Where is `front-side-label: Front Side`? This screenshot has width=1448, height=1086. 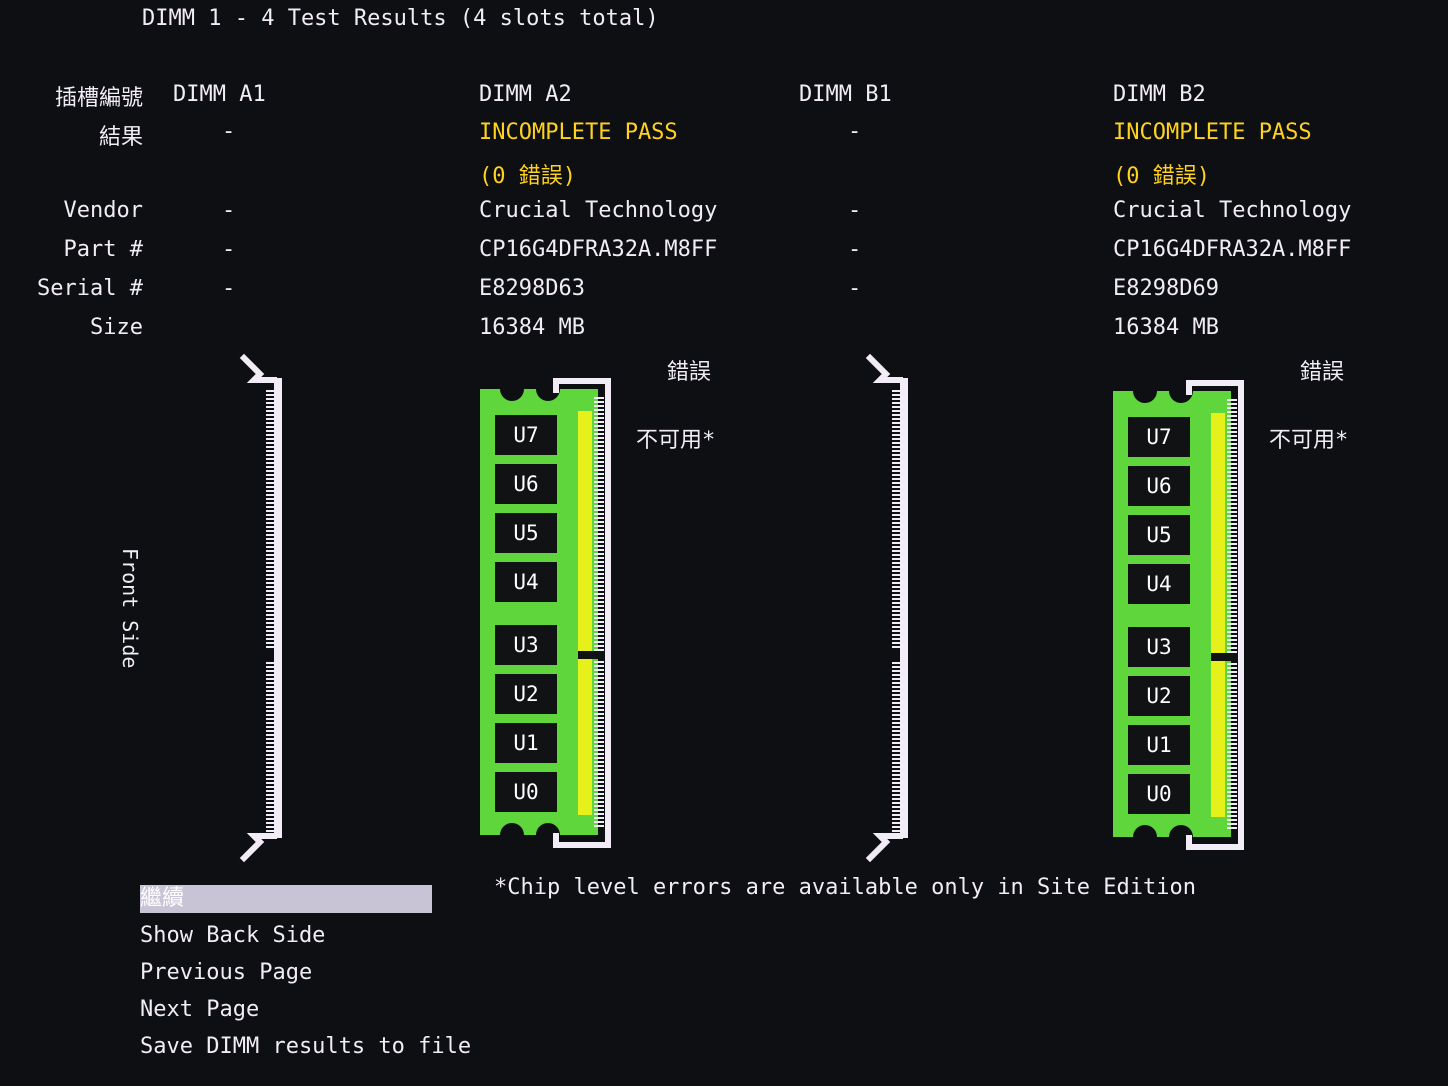 front-side-label: Front Side is located at coordinates (130, 608).